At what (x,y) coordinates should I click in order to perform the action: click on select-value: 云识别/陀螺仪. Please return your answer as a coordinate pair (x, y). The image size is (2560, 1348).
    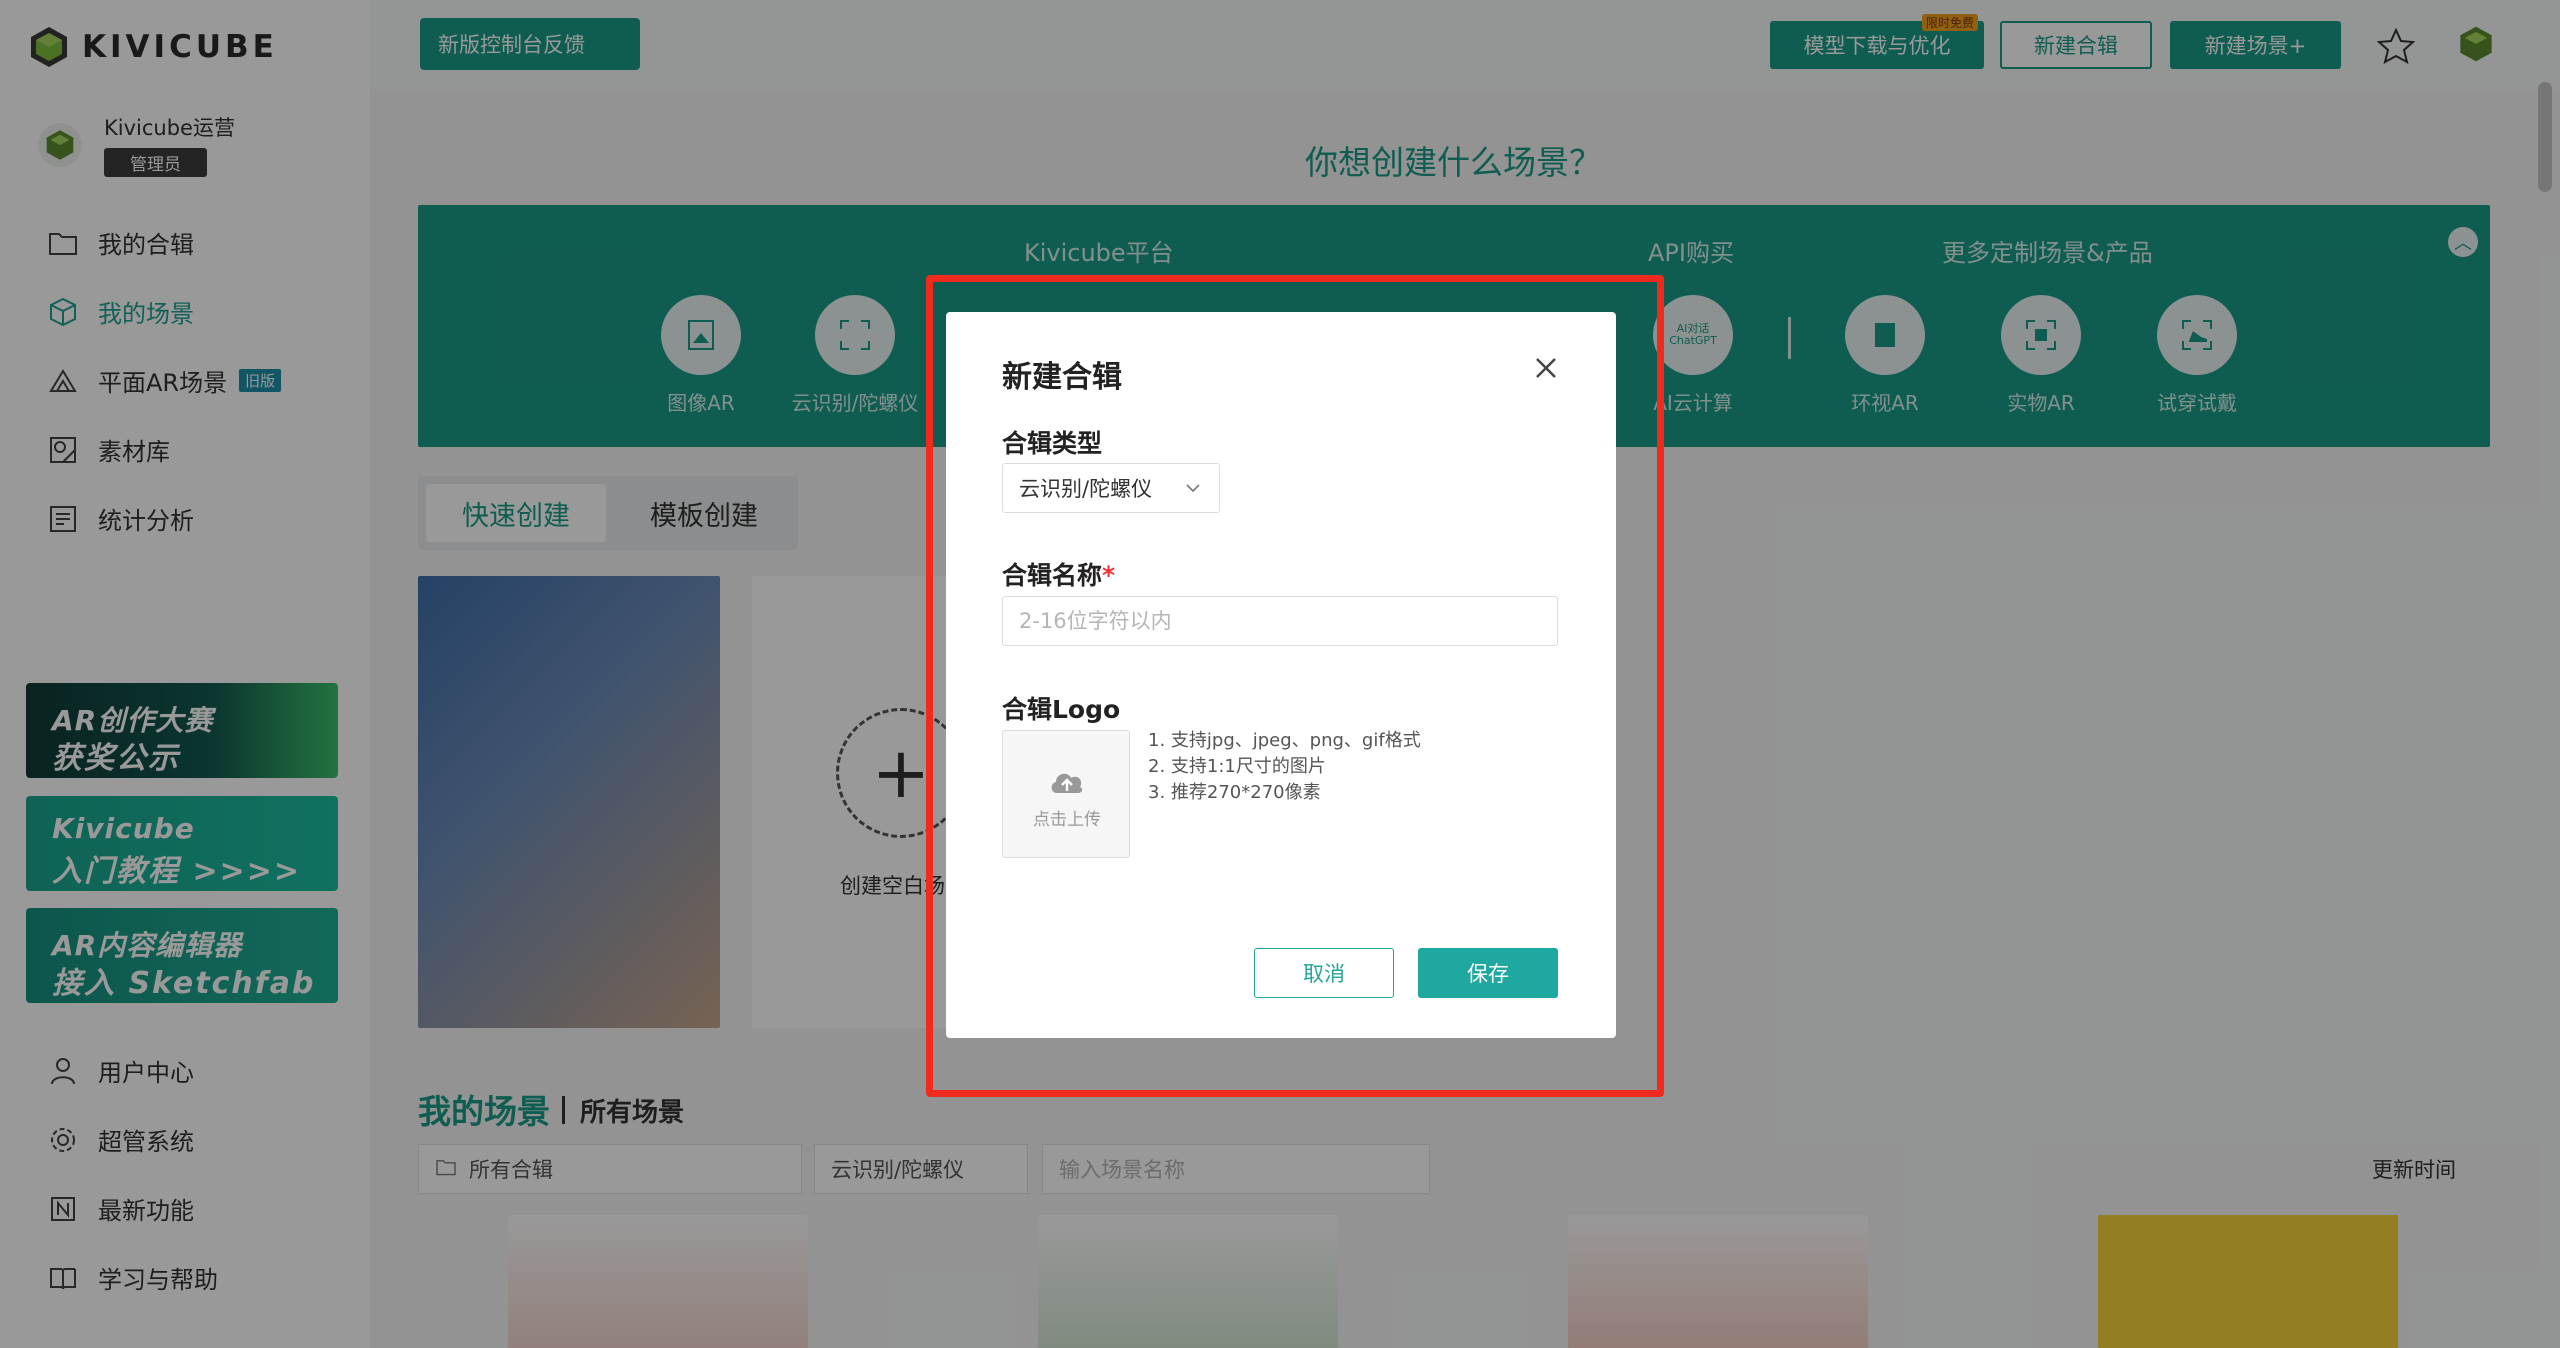
    Looking at the image, I should click on (1086, 489).